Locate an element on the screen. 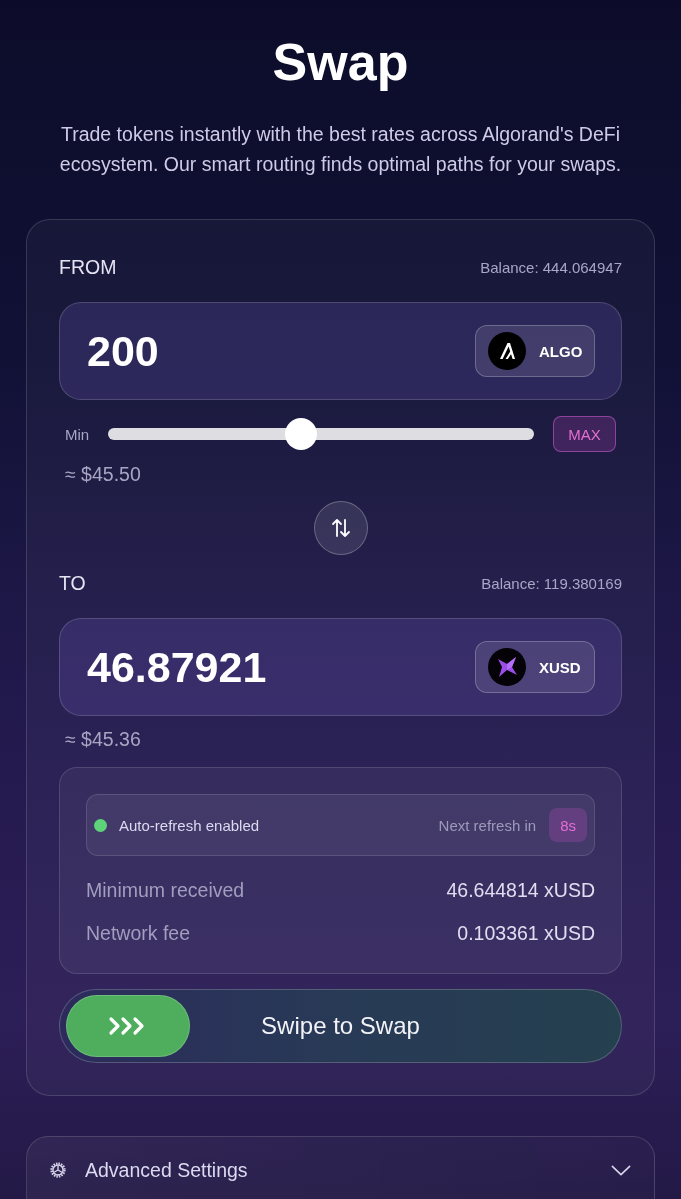  usd-value: ≈ $45.50 is located at coordinates (103, 474).